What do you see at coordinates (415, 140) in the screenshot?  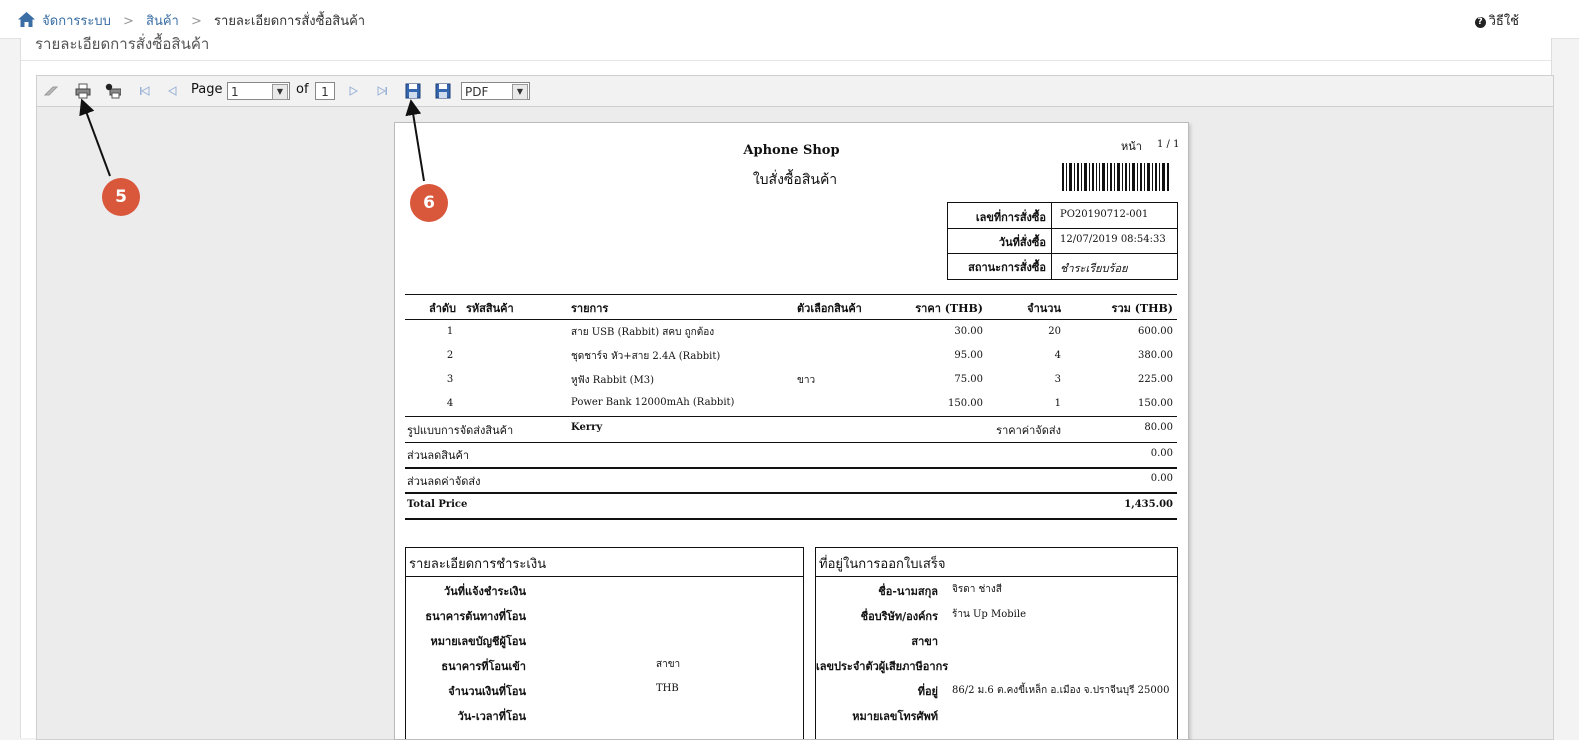 I see `arrow-to-save` at bounding box center [415, 140].